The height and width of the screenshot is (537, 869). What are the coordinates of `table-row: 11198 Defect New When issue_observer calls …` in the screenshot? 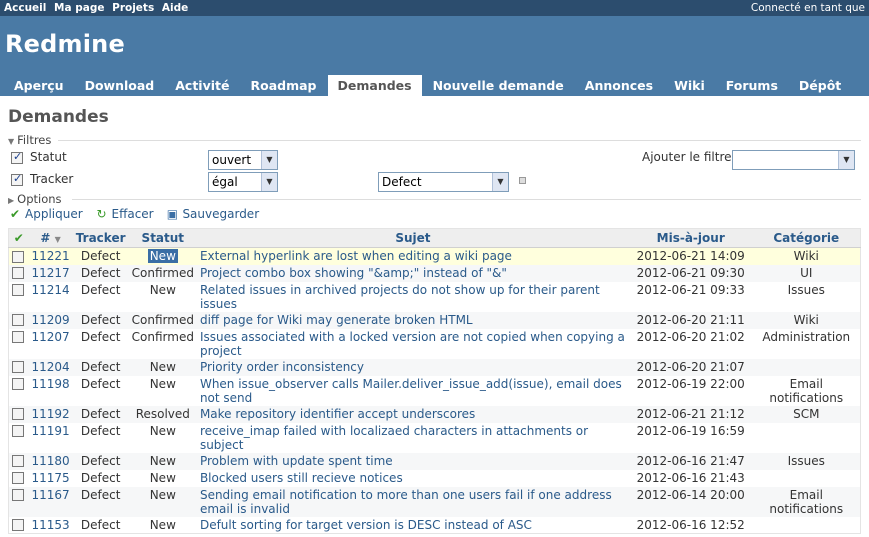 It's located at (434, 390).